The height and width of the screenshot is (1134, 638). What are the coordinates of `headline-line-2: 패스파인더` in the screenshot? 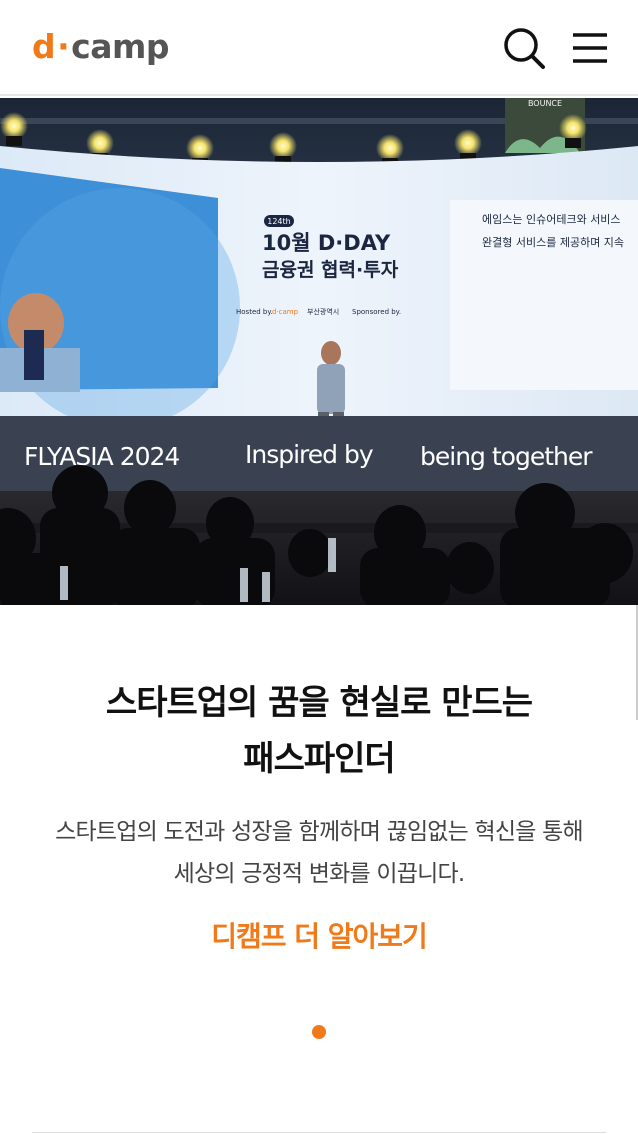 It's located at (319, 759).